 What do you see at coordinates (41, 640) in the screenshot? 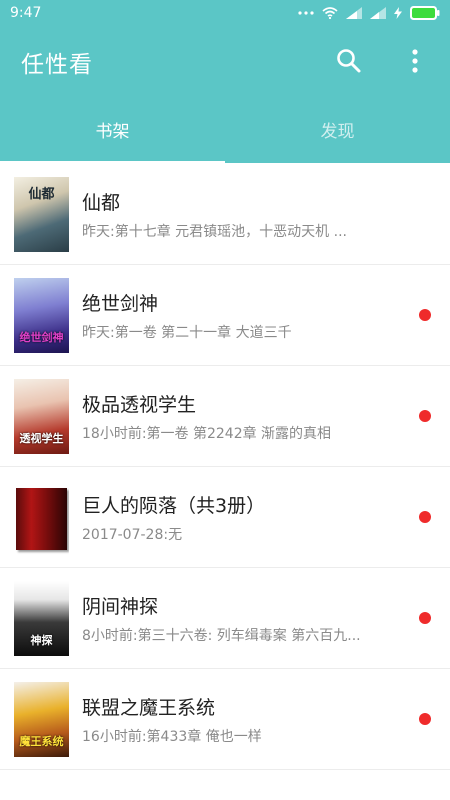
I see `cover-title: 神探` at bounding box center [41, 640].